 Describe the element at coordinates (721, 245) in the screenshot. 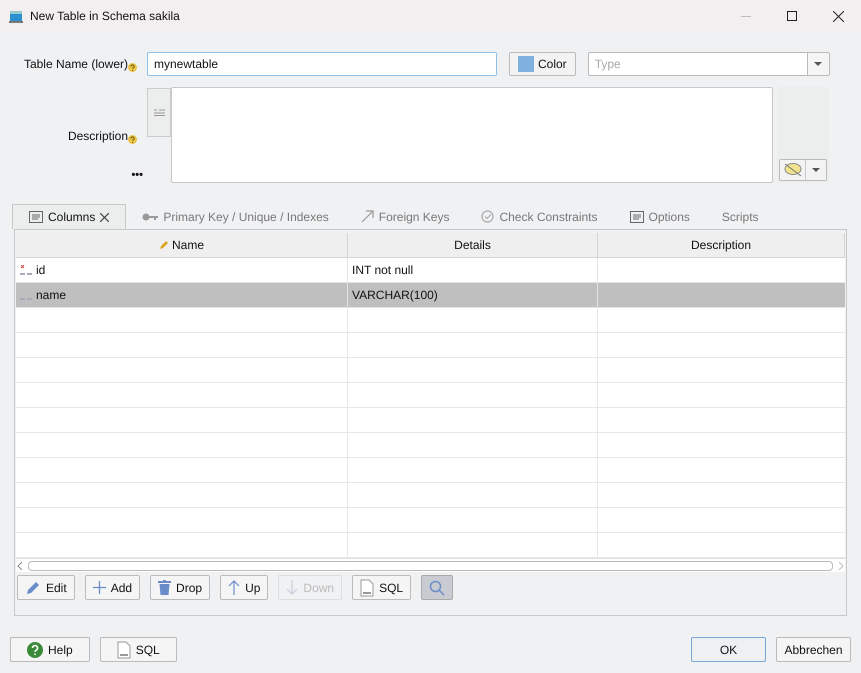

I see `column-header: Description` at that location.